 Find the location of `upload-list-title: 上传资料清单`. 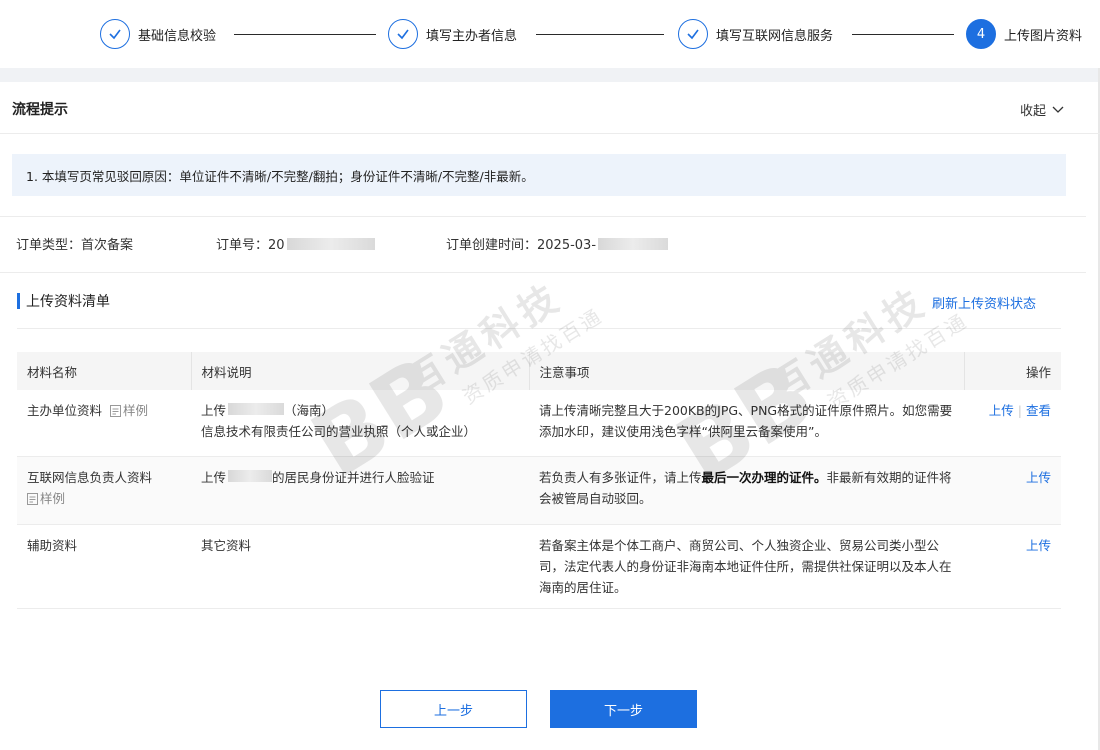

upload-list-title: 上传资料清单 is located at coordinates (68, 302).